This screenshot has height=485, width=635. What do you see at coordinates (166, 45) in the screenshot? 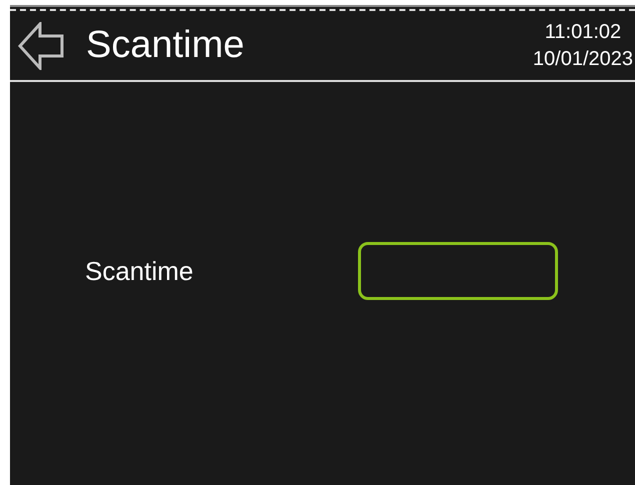
I see `screen-title: Scantime` at bounding box center [166, 45].